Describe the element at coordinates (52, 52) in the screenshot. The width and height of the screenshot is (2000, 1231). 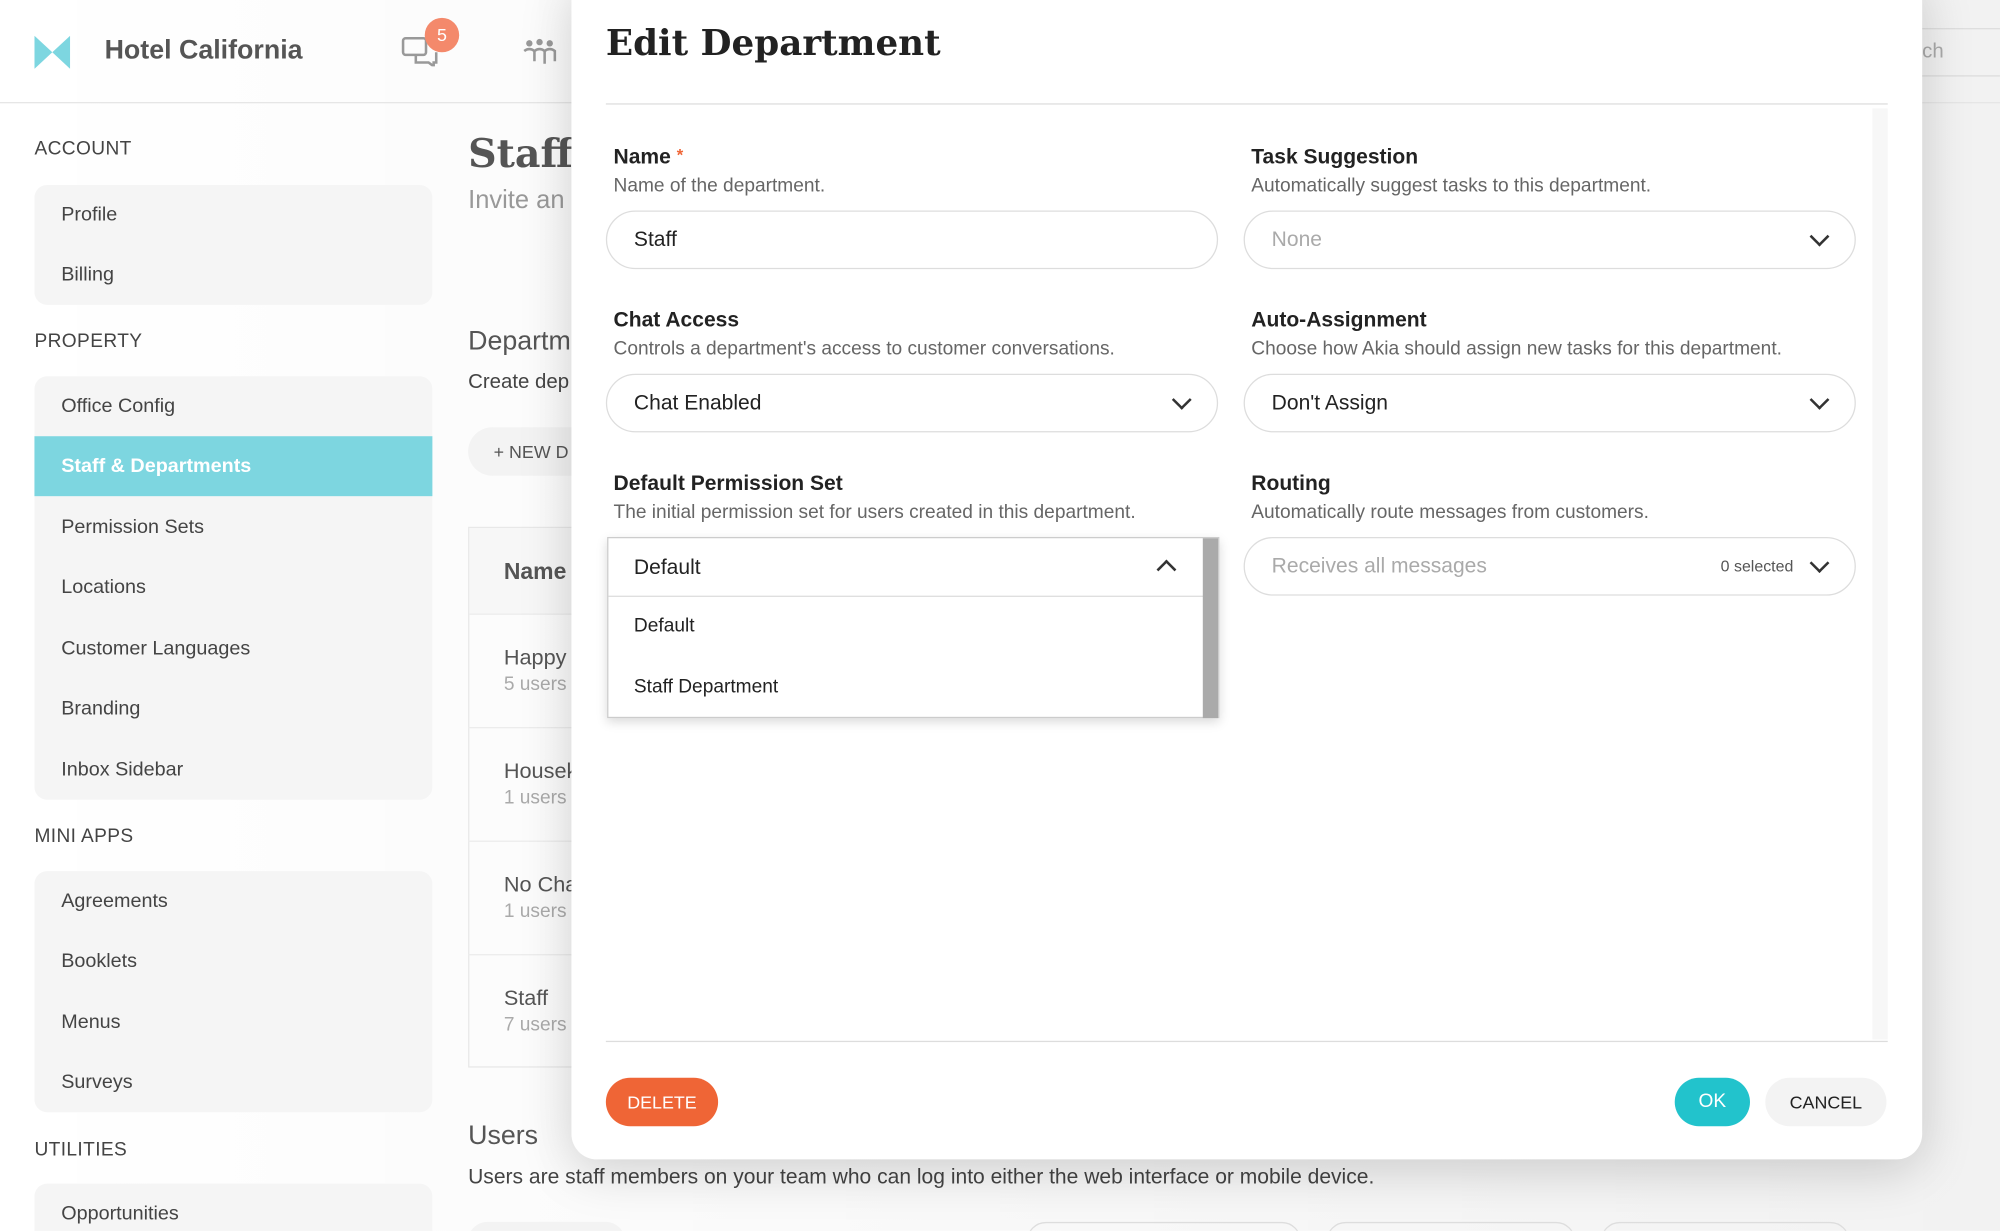
I see `logo-icon` at that location.